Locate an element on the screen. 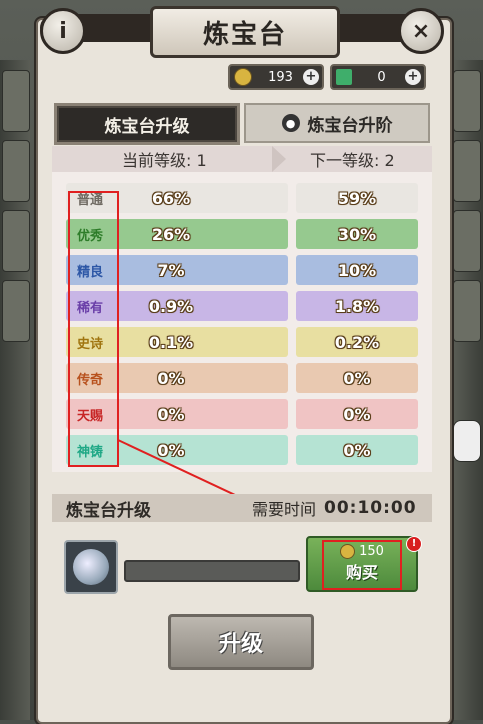  upgrade-progress-bar is located at coordinates (212, 571).